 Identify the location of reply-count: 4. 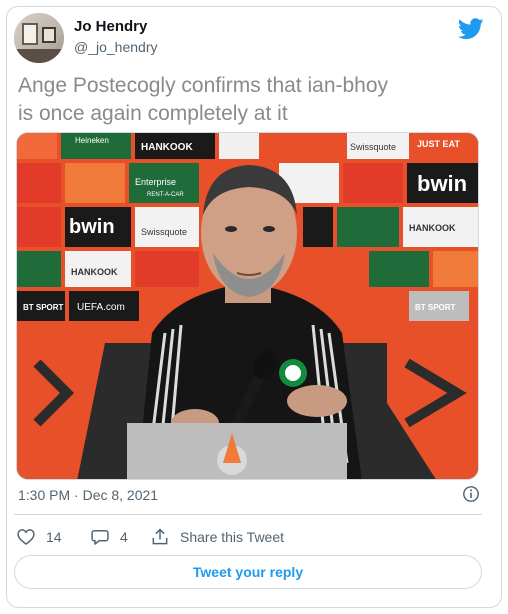
(124, 537).